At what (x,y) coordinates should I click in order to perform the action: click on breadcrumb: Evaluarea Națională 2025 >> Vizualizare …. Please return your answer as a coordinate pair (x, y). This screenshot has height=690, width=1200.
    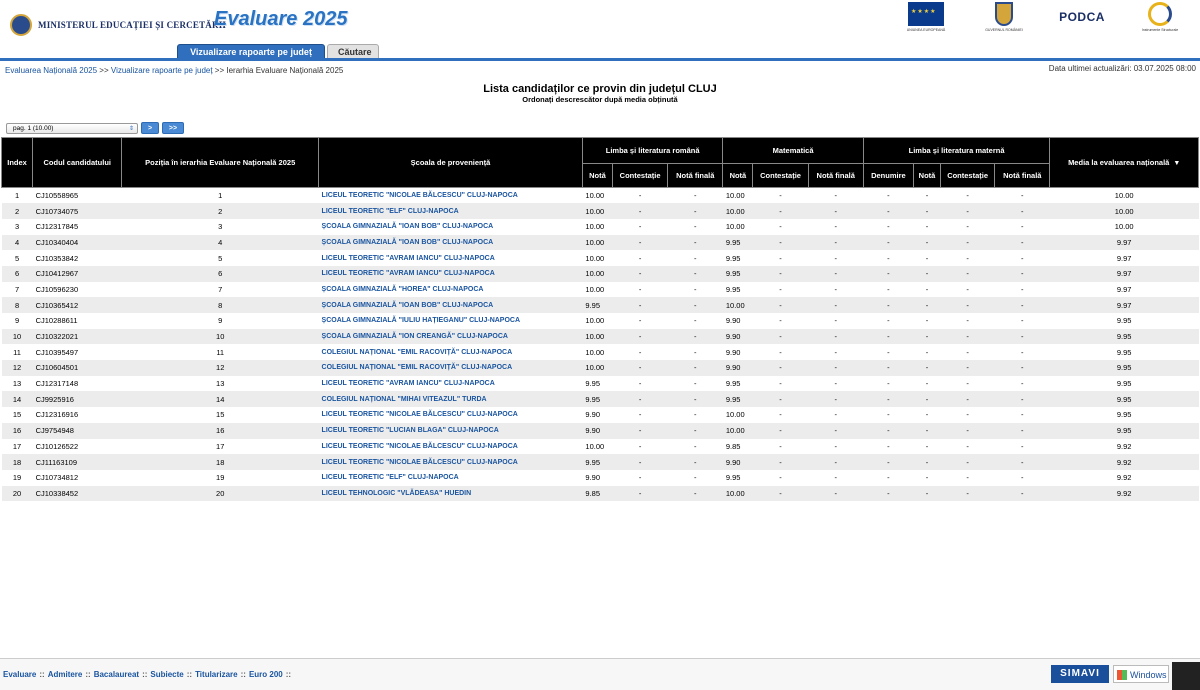
    Looking at the image, I should click on (174, 70).